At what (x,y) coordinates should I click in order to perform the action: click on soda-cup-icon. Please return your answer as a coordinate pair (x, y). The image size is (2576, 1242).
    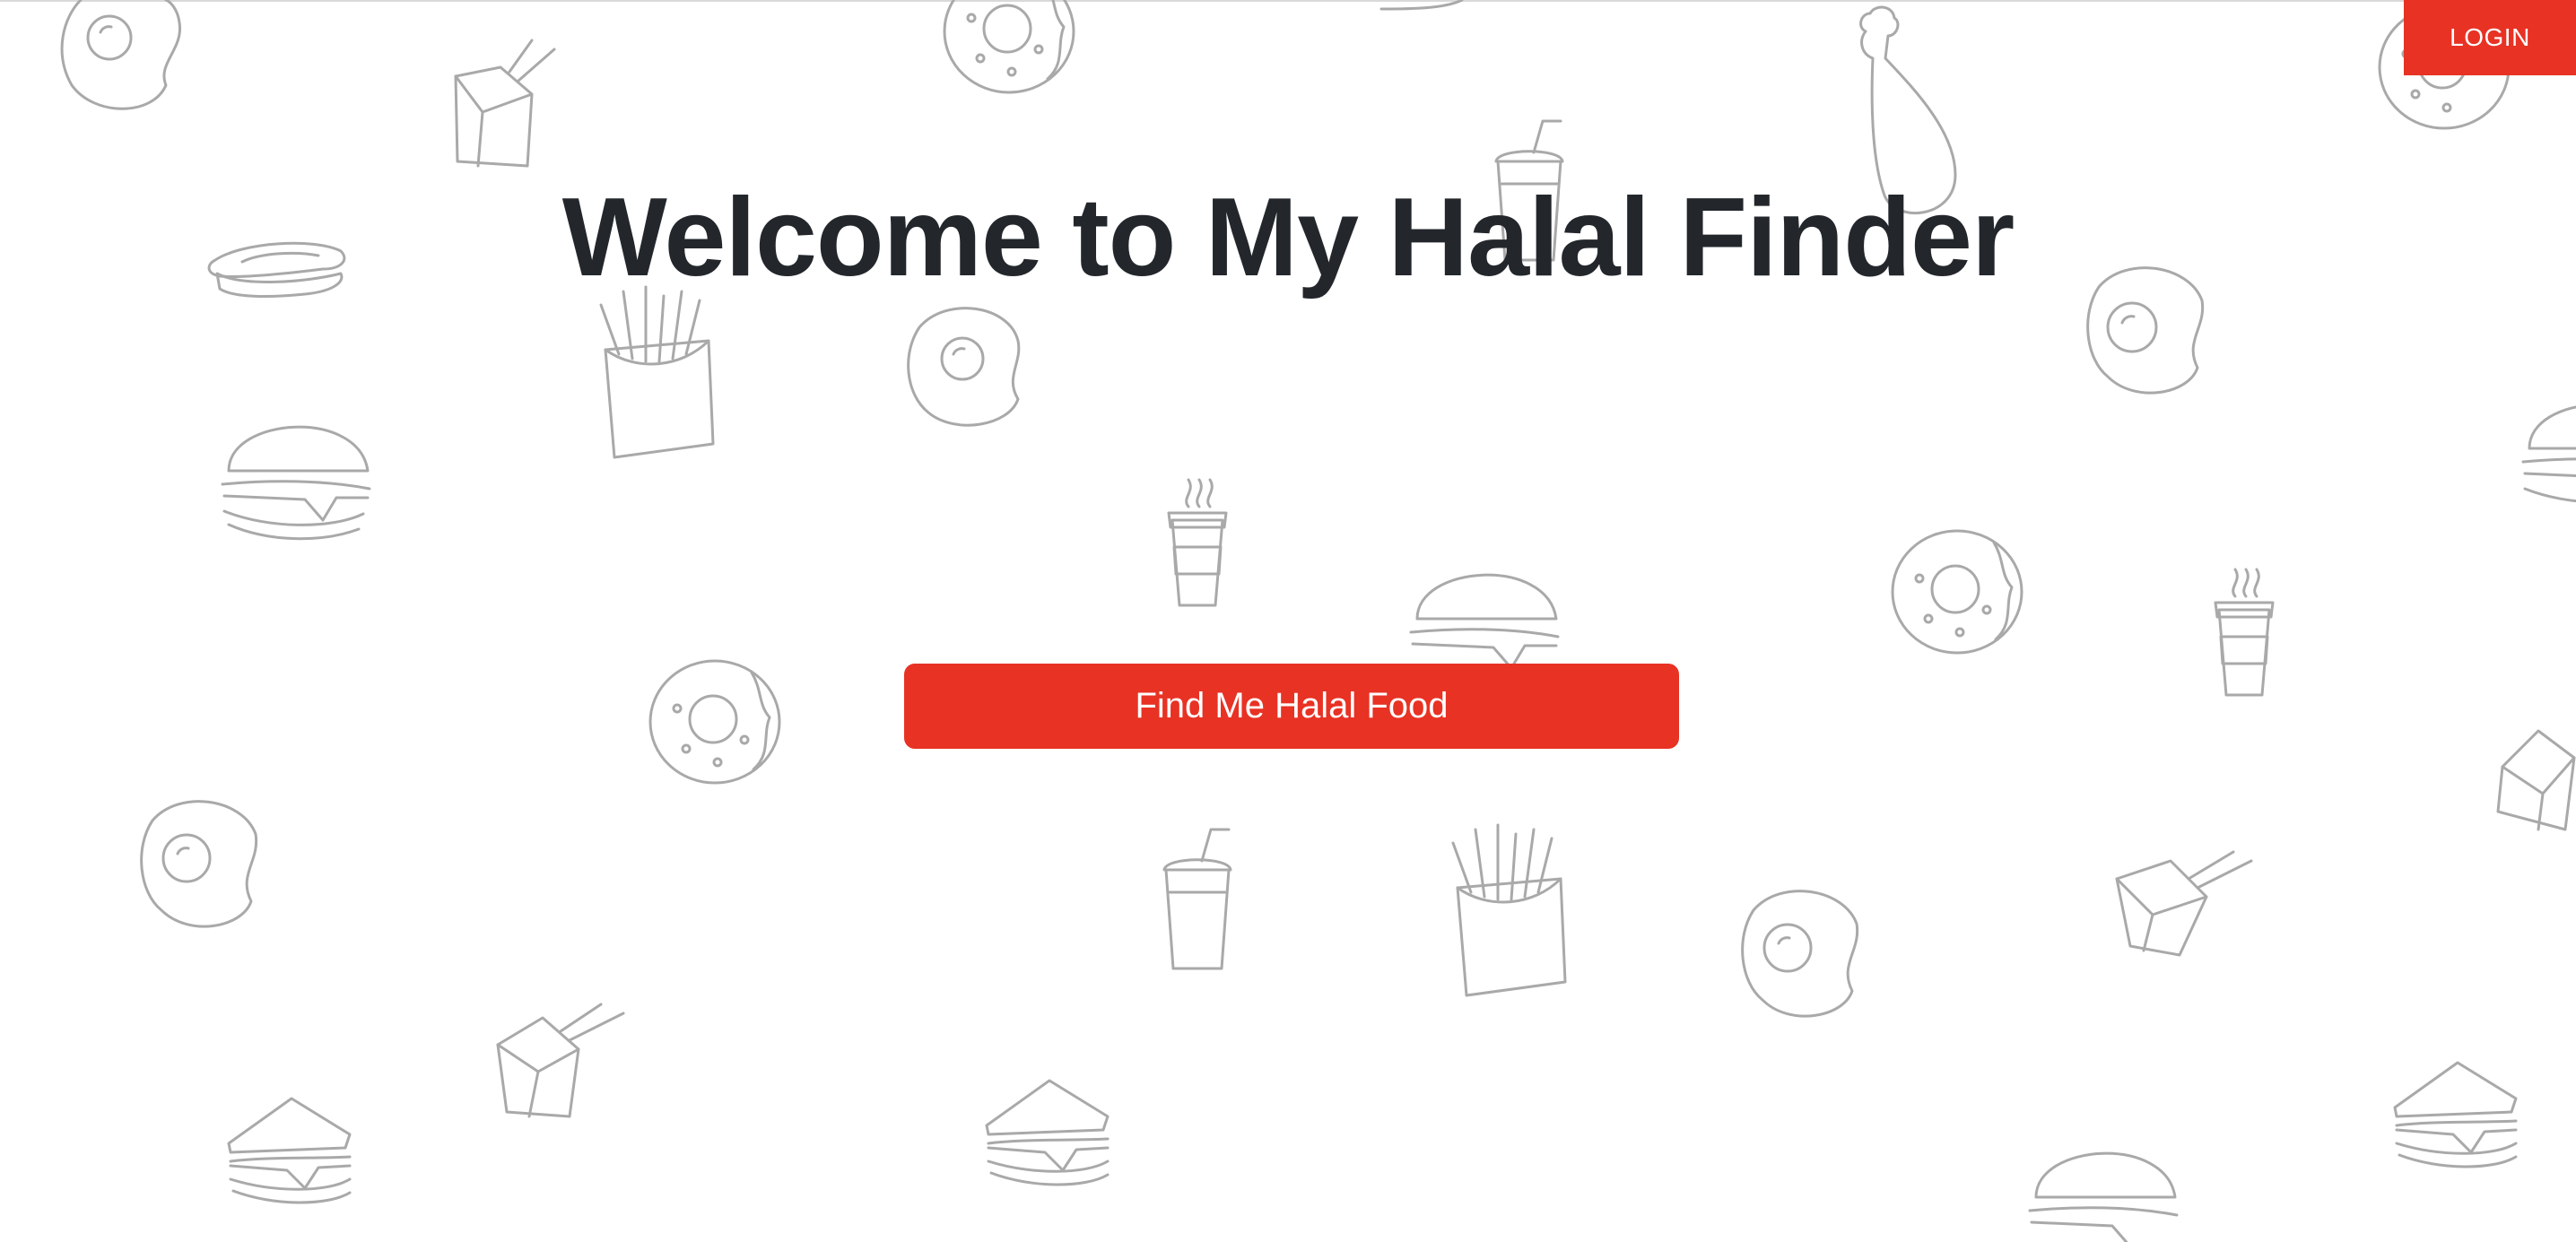
    Looking at the image, I should click on (1197, 899).